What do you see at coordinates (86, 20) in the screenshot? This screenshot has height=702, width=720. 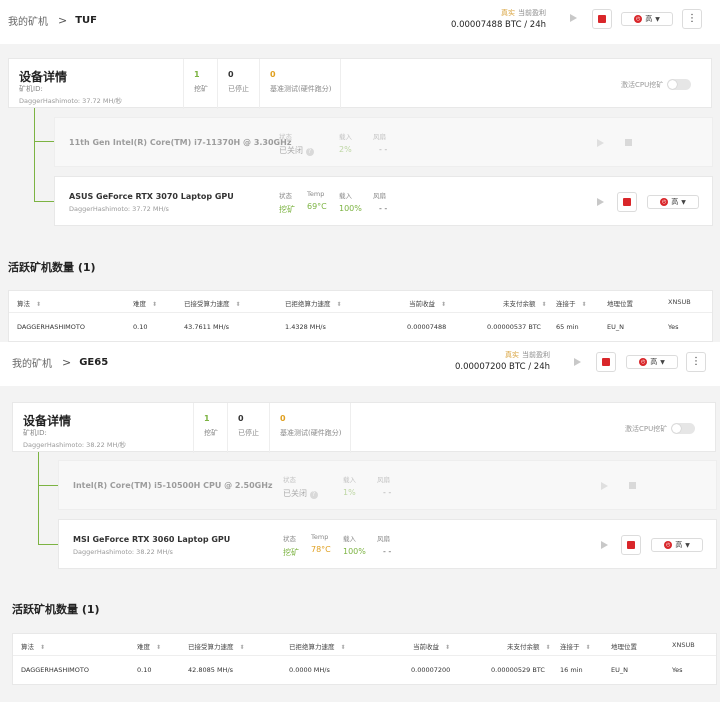 I see `rig-name: TUF` at bounding box center [86, 20].